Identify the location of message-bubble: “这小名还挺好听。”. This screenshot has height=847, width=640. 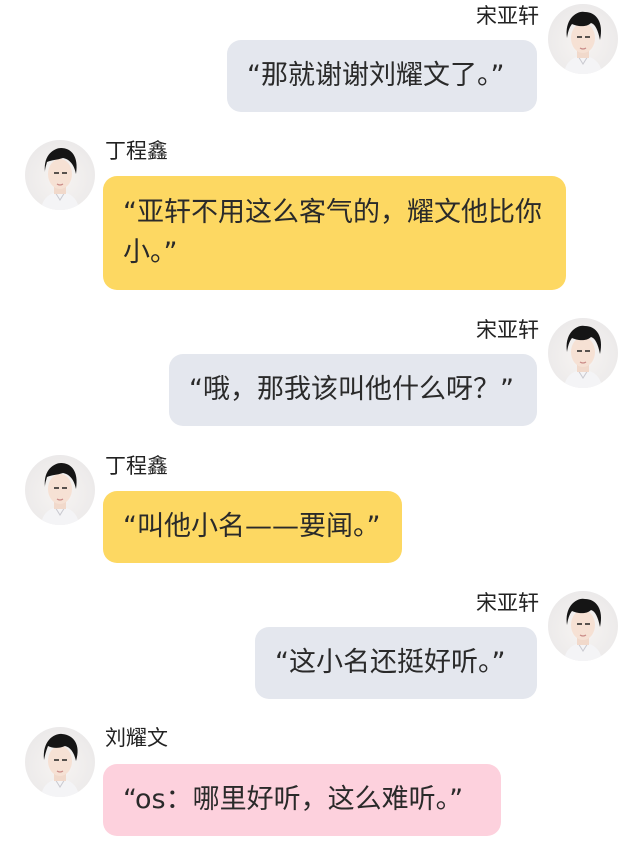
(396, 663).